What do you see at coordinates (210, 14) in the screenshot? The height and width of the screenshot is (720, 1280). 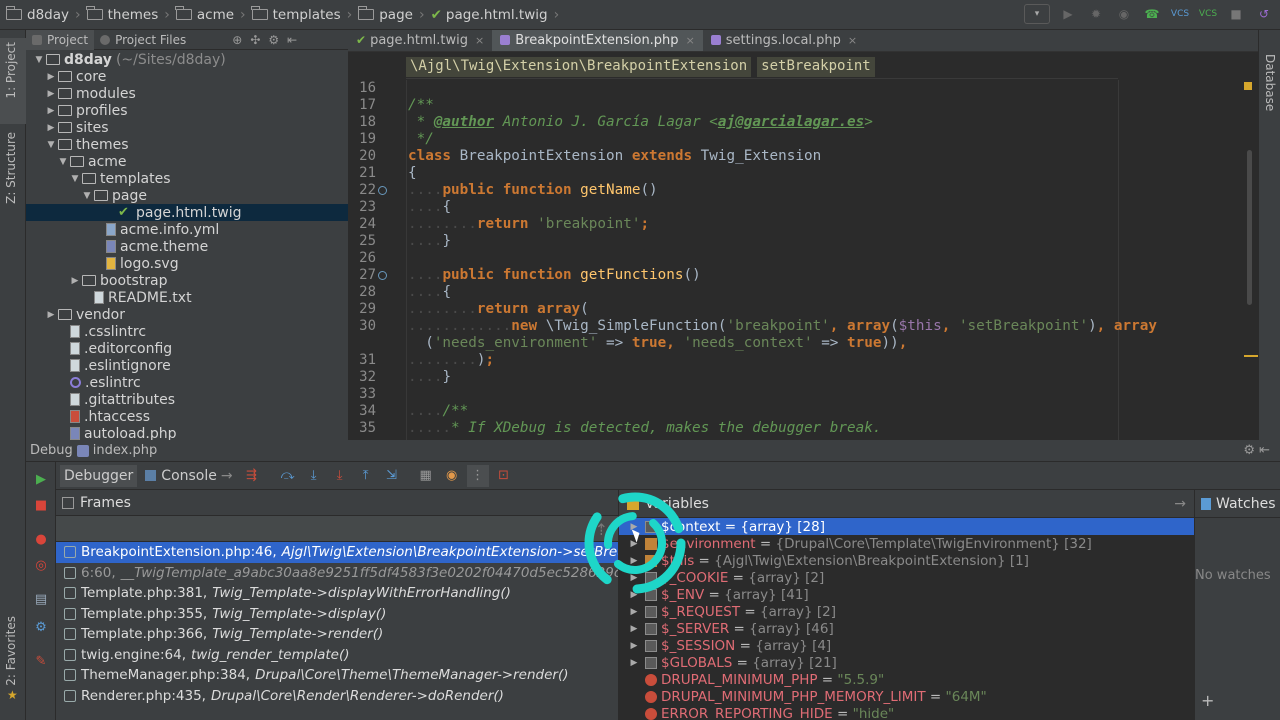 I see `breadcrumb-acme: acme ›` at bounding box center [210, 14].